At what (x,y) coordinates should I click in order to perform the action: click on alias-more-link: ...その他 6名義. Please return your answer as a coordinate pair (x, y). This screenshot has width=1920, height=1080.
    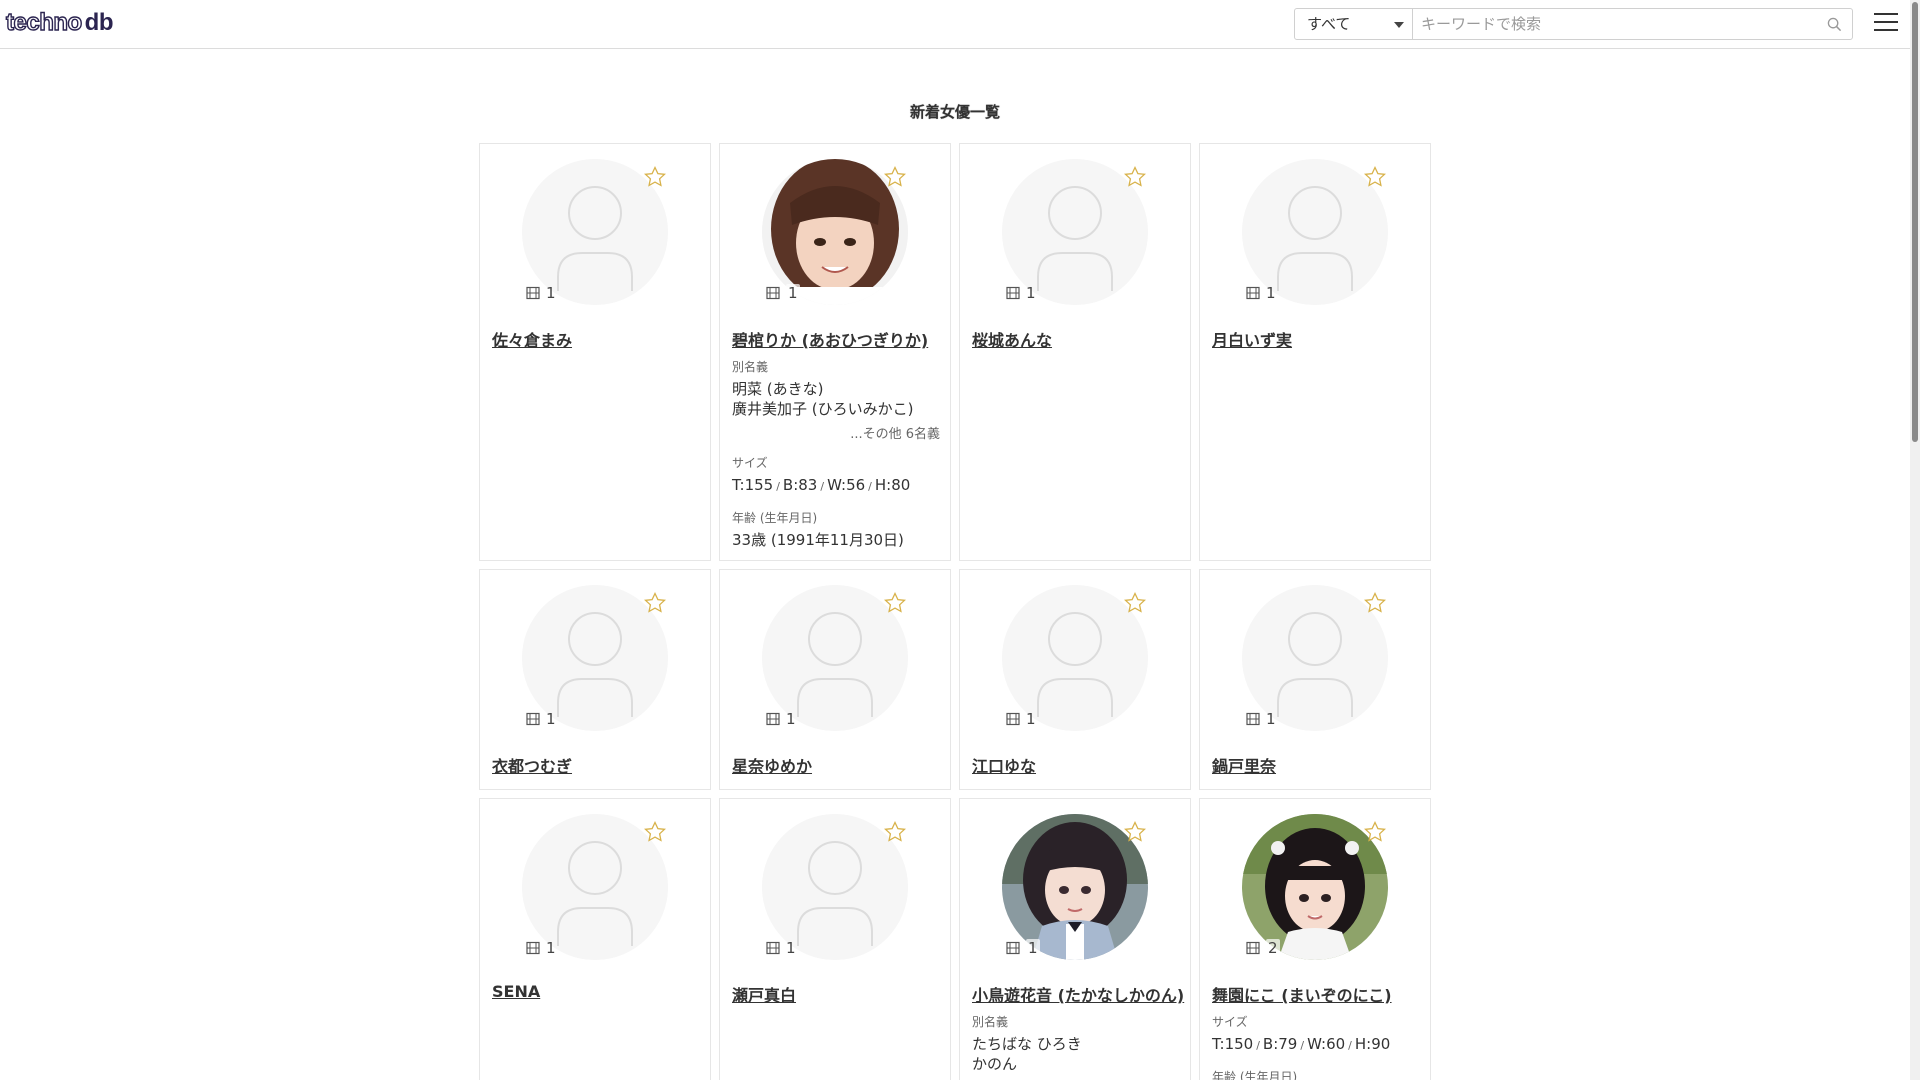
    Looking at the image, I should click on (836, 432).